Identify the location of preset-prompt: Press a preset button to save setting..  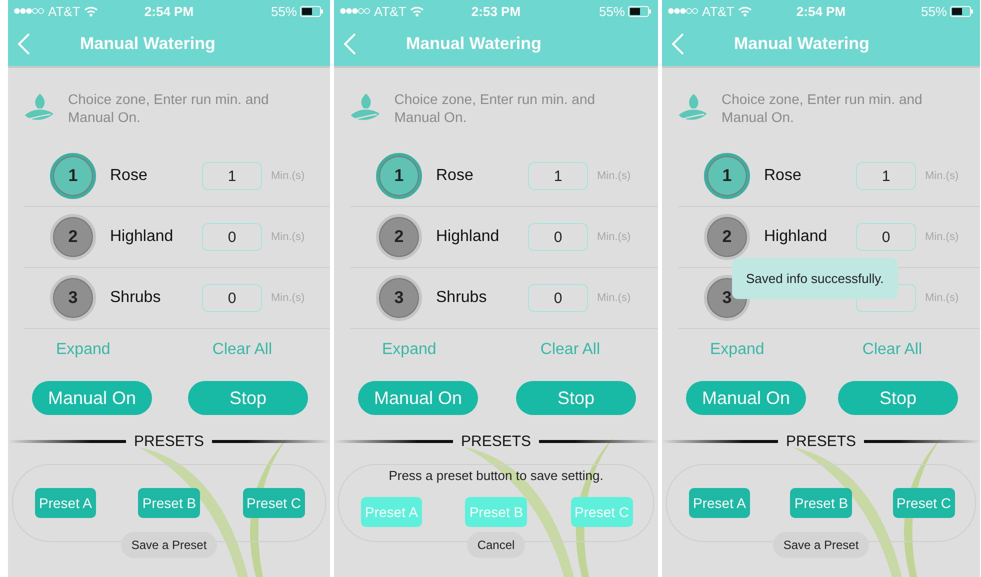
(496, 475).